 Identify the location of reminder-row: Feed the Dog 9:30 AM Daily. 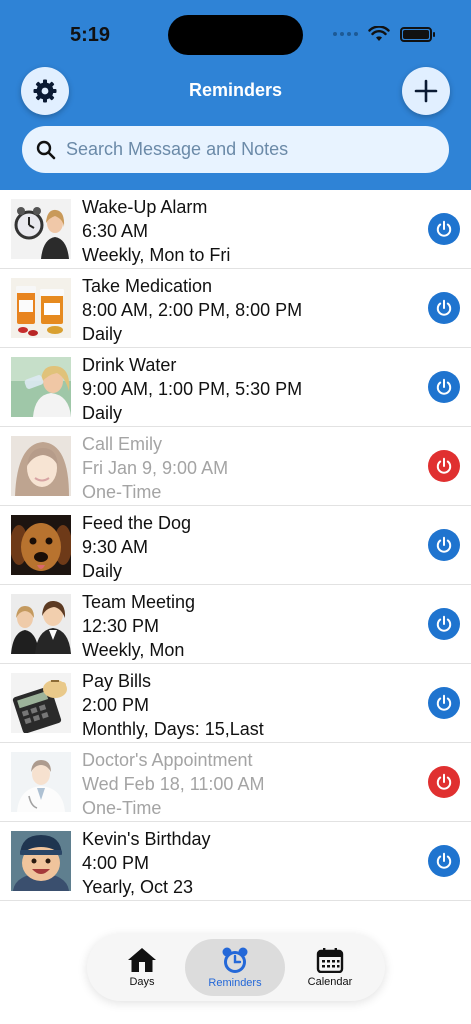
(235, 545).